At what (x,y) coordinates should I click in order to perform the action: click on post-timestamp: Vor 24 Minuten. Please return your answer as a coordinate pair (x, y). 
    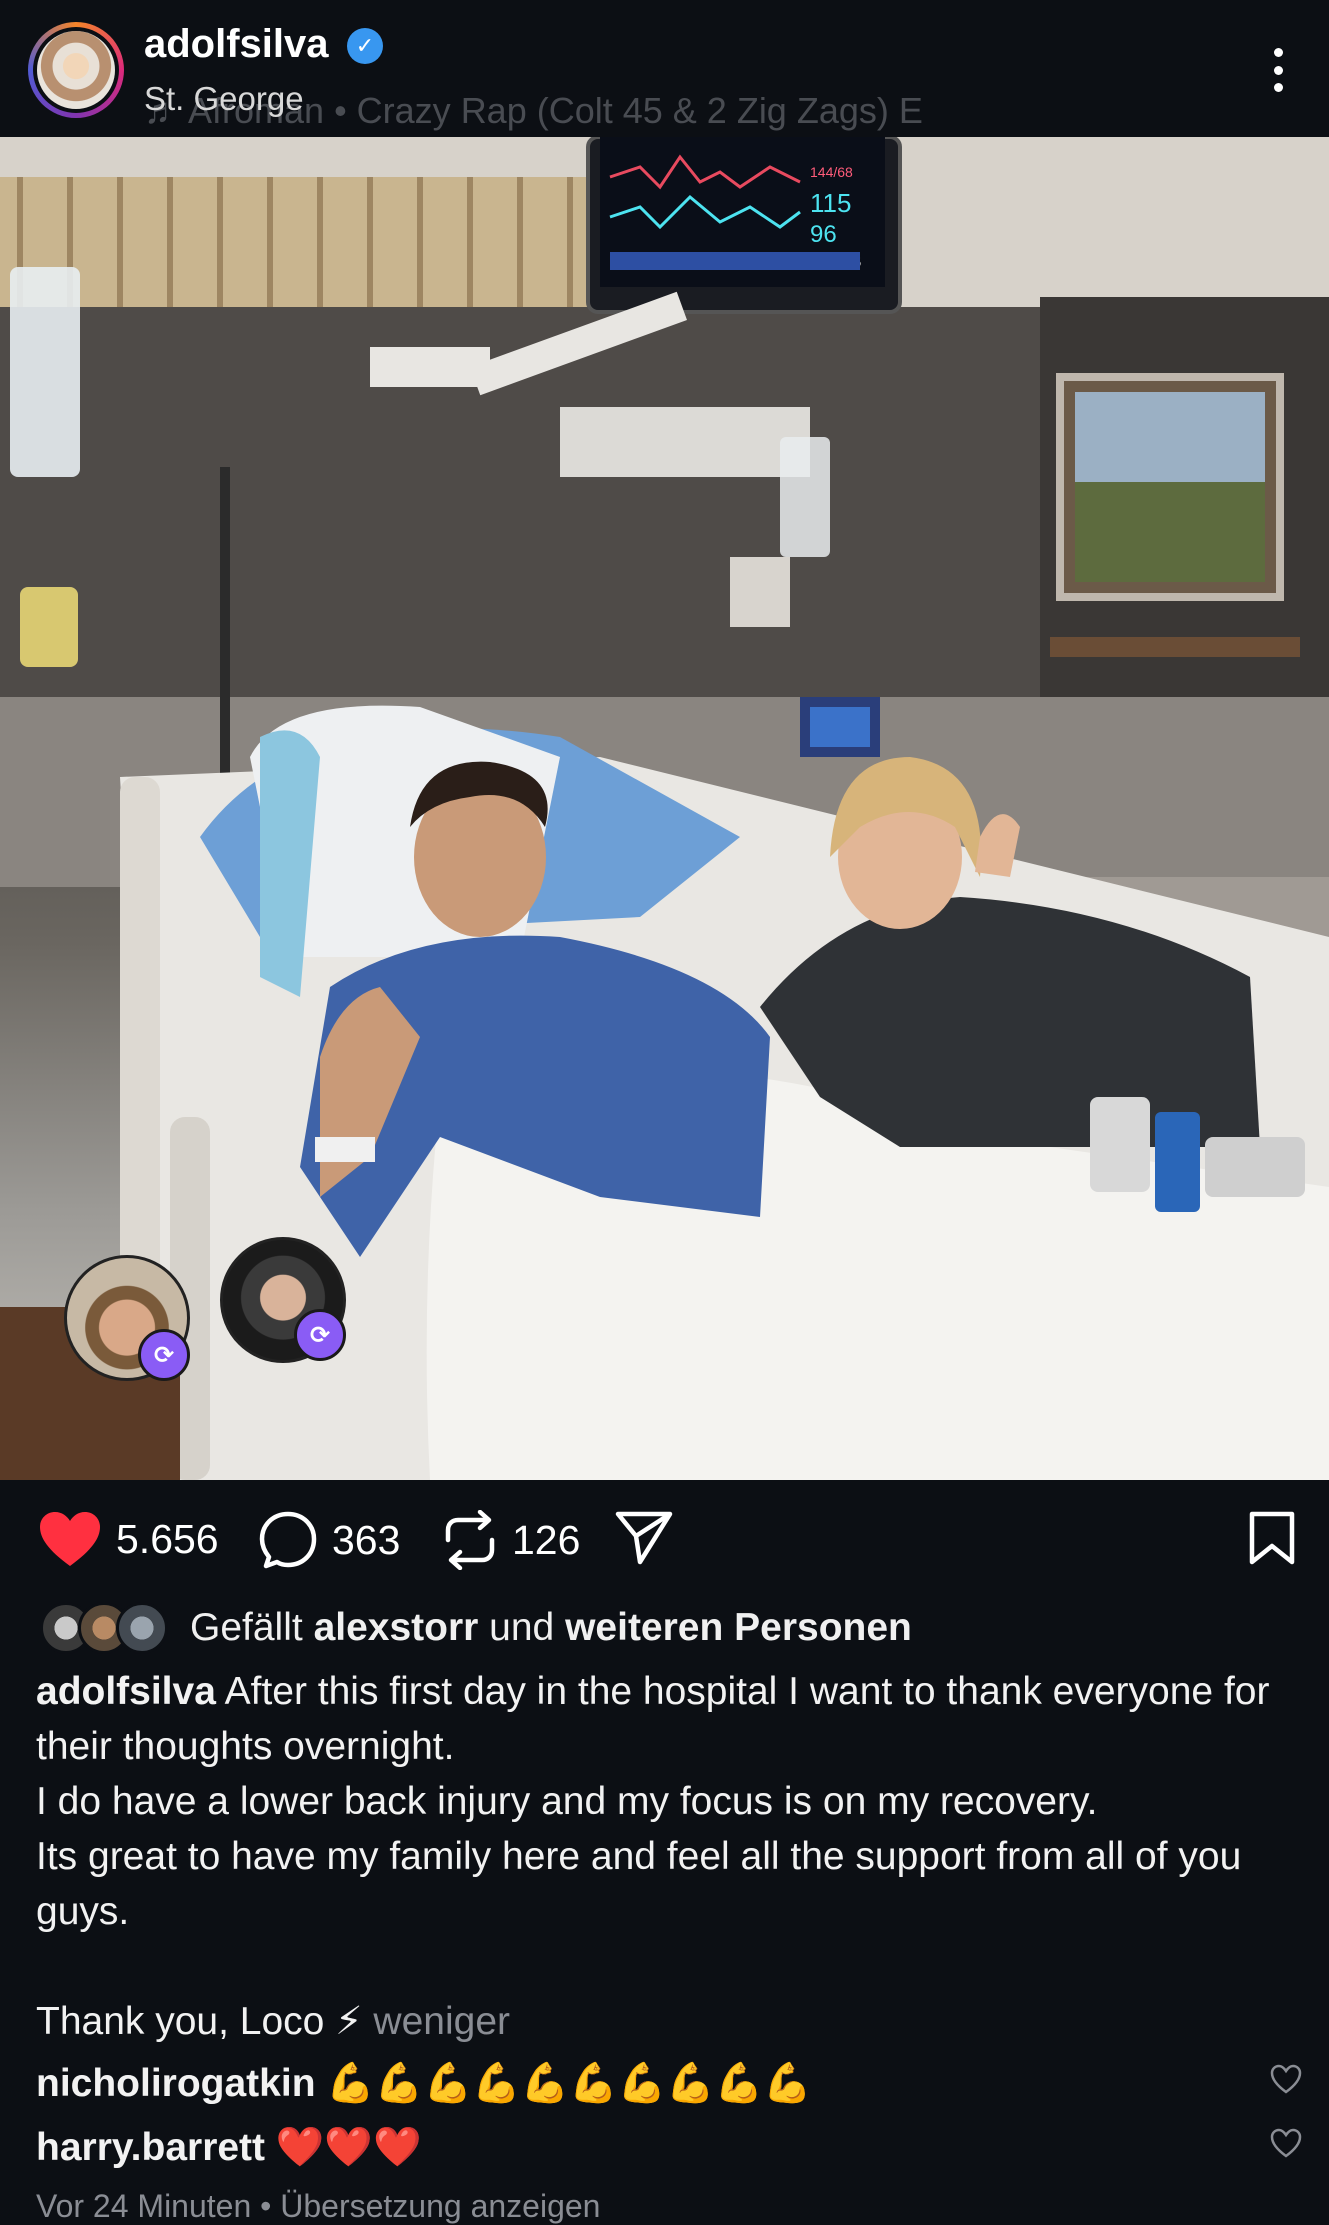
    Looking at the image, I should click on (144, 2206).